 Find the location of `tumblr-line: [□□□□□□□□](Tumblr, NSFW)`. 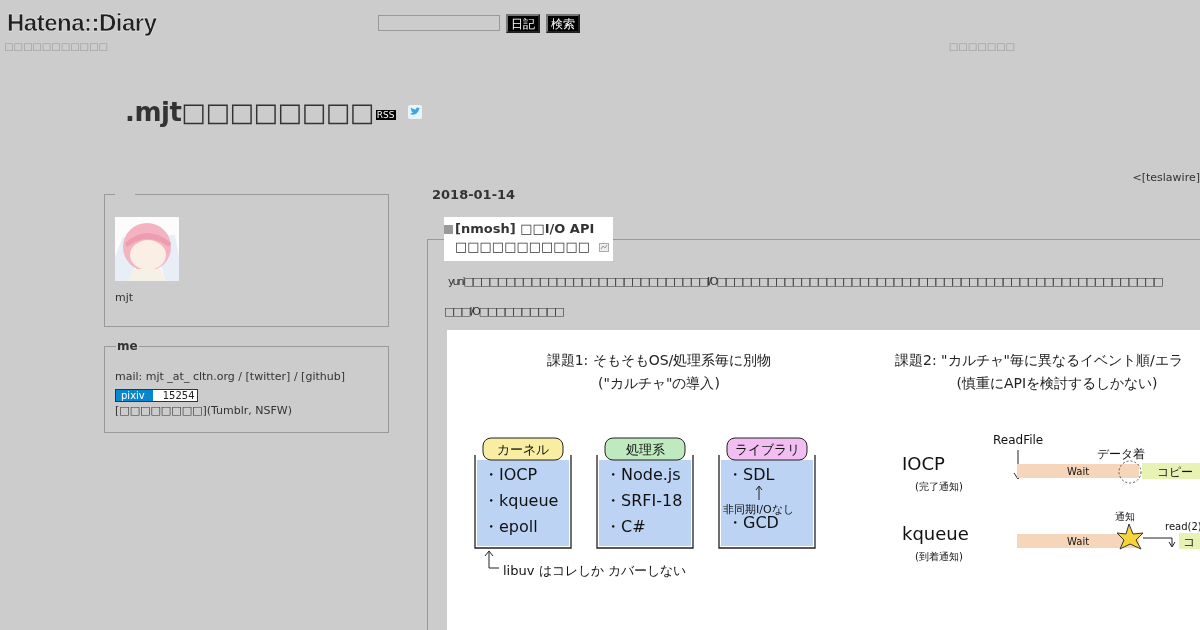

tumblr-line: [□□□□□□□□](Tumblr, NSFW) is located at coordinates (204, 410).